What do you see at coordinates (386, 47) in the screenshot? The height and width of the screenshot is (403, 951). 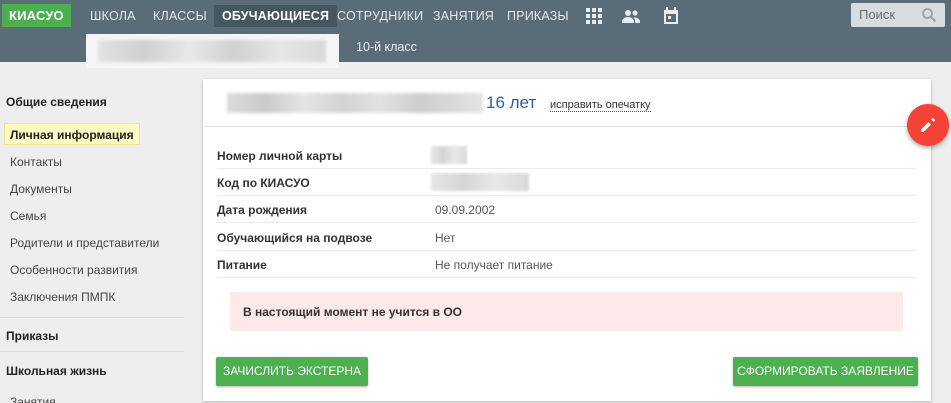 I see `class-label: 10-й класс` at bounding box center [386, 47].